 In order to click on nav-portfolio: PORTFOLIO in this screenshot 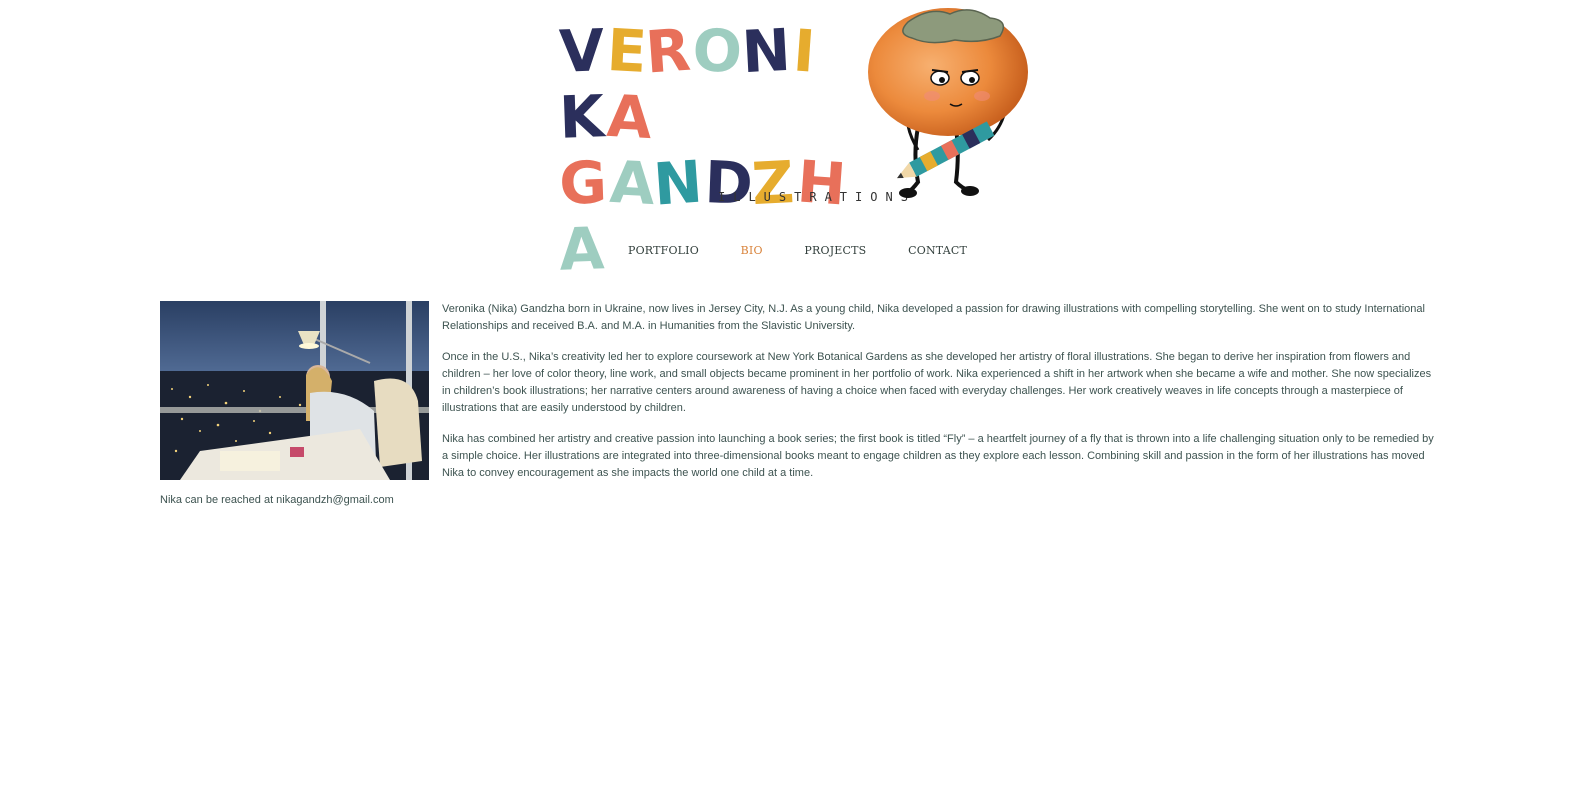, I will do `click(663, 250)`.